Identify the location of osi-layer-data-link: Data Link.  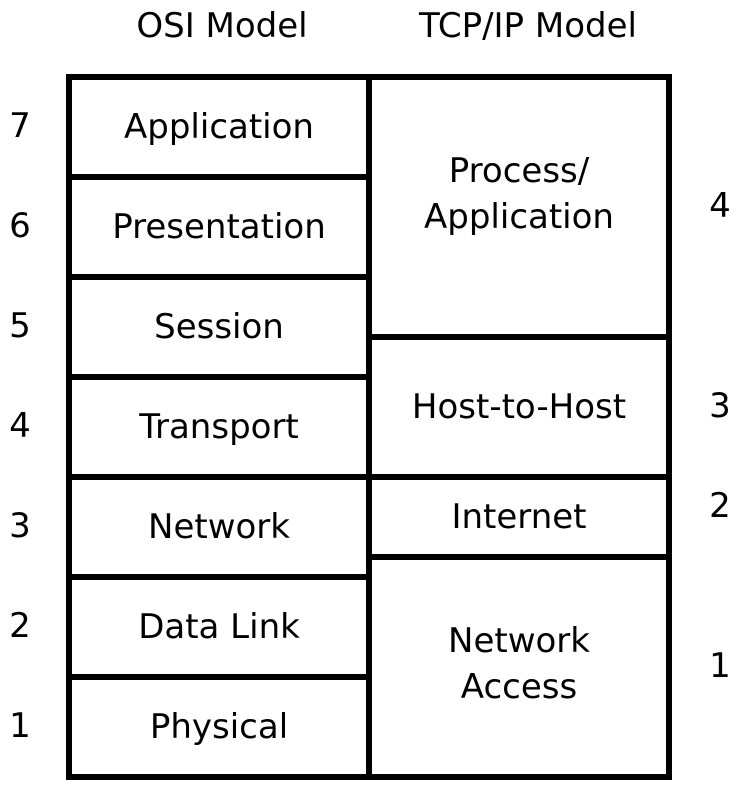
(219, 627).